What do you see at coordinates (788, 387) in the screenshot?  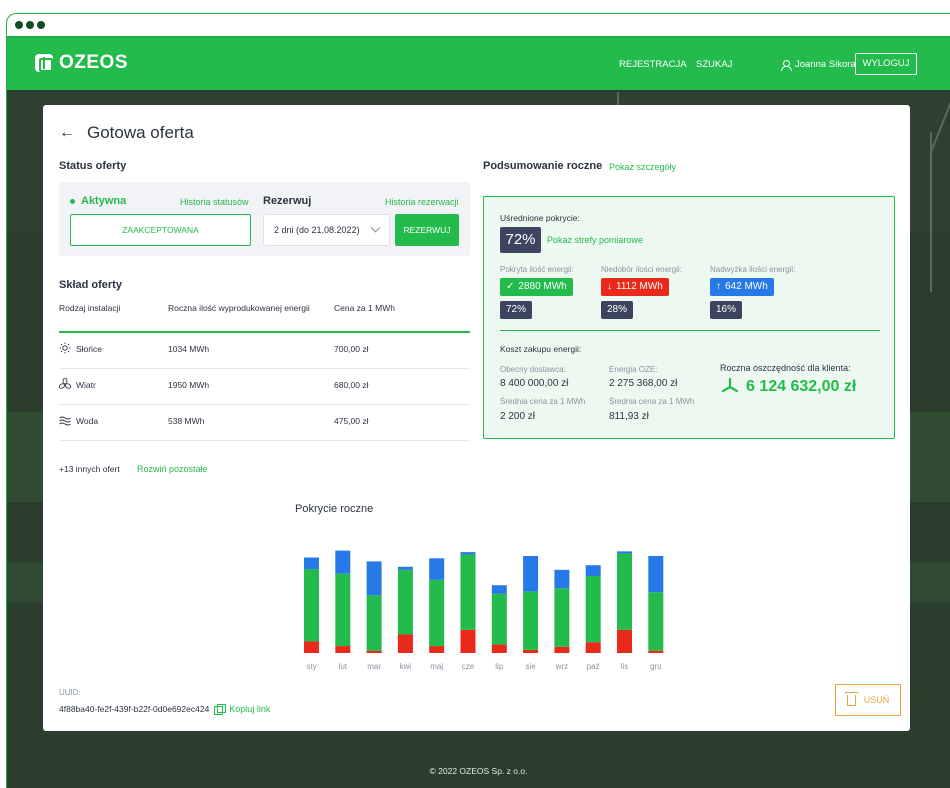 I see `savings-value: 6 124 632,00 zł` at bounding box center [788, 387].